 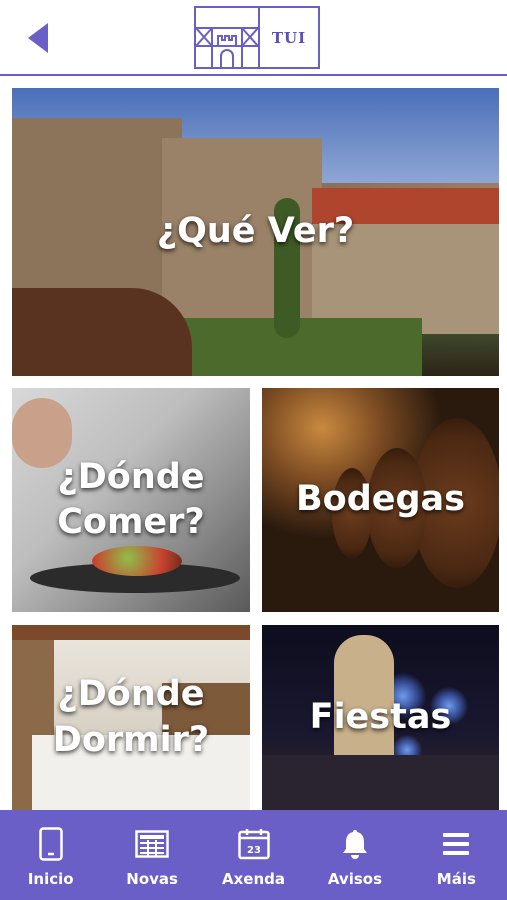 I want to click on tile-donde-comer: ¿Dónde Comer?, so click(x=131, y=500).